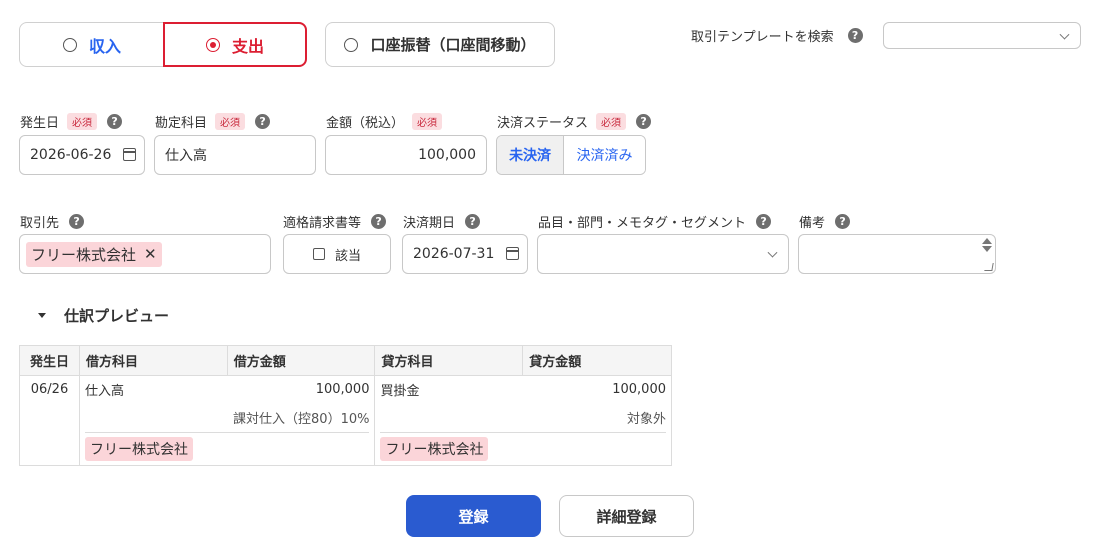 Image resolution: width=1102 pixels, height=557 pixels. What do you see at coordinates (150, 254) in the screenshot?
I see `close-icon: ✕` at bounding box center [150, 254].